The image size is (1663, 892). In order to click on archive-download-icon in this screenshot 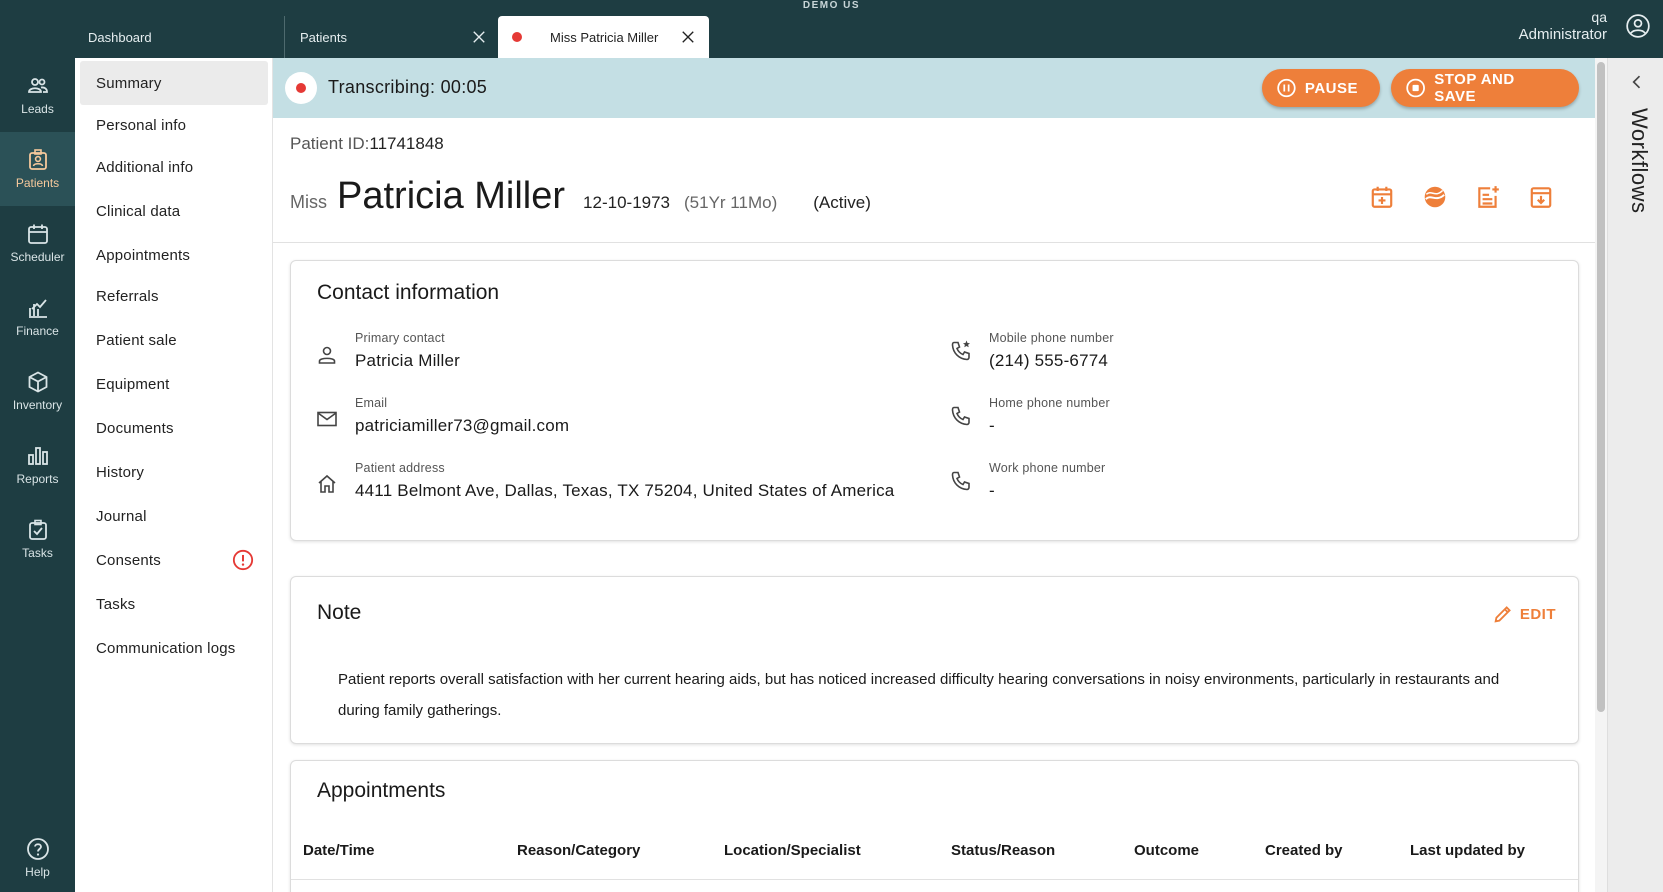, I will do `click(1541, 197)`.